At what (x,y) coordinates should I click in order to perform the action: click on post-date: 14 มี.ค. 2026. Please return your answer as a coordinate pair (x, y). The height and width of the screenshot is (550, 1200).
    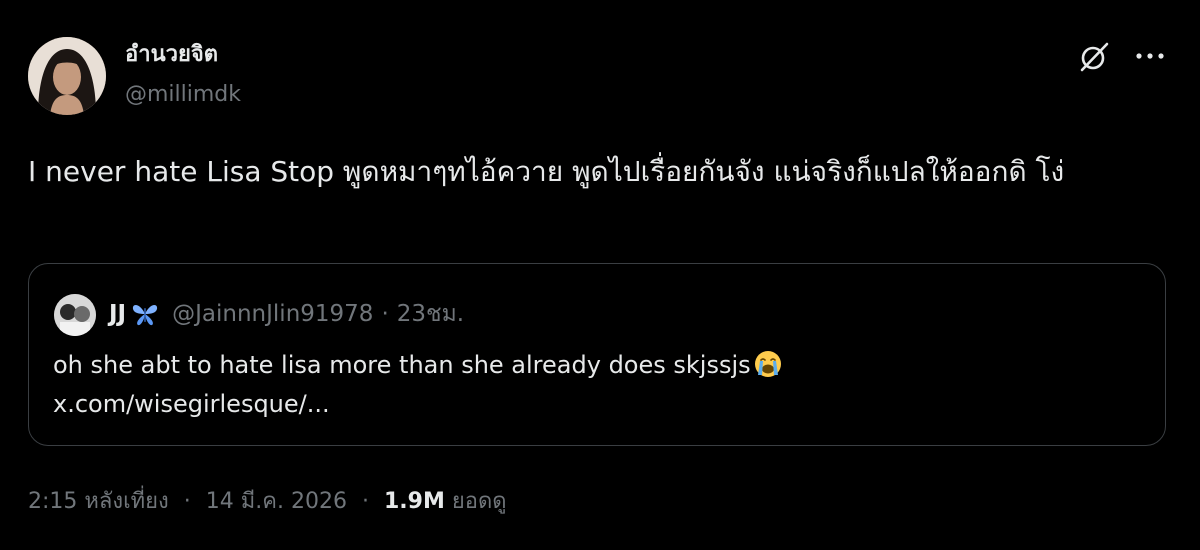
    Looking at the image, I should click on (276, 501).